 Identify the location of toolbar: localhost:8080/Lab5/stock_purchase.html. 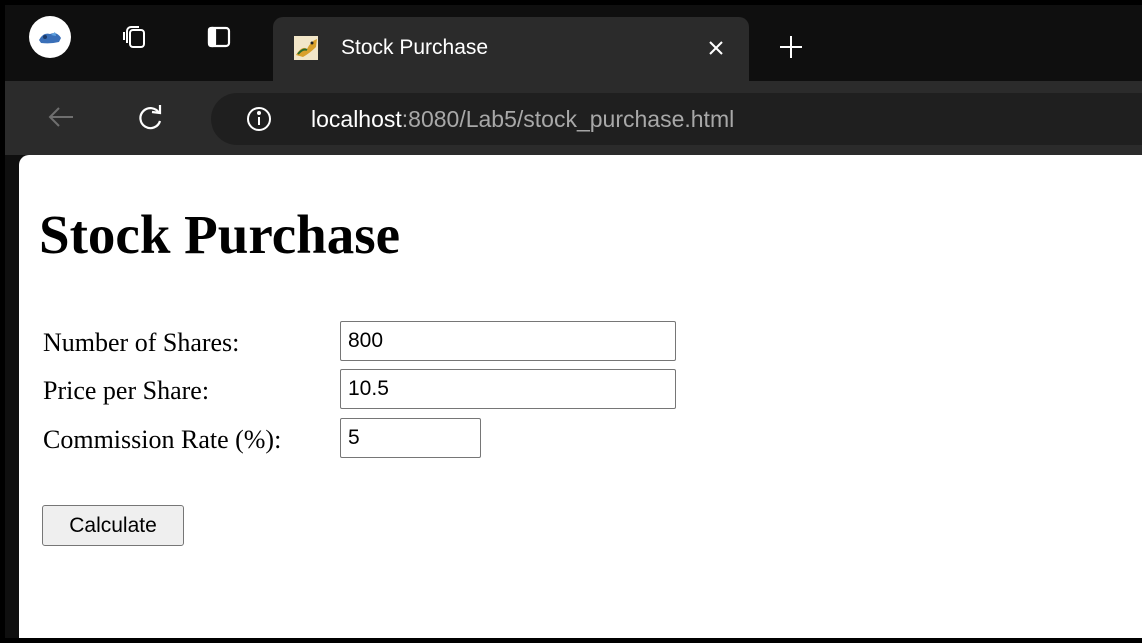
(573, 118).